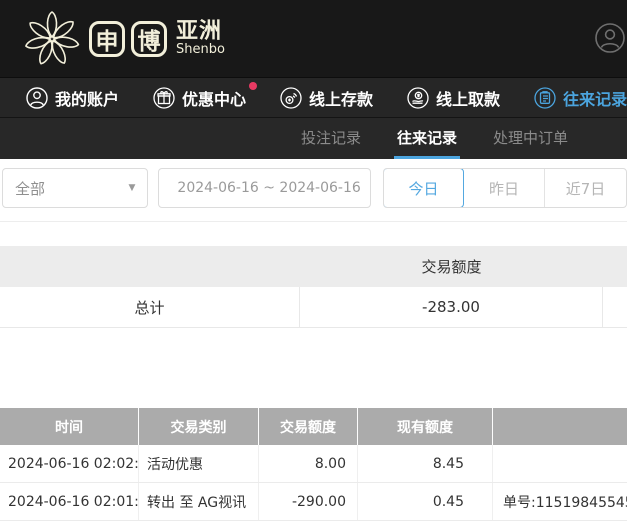 This screenshot has width=627, height=521. I want to click on cell-type: 转出 至 AG视讯, so click(199, 501).